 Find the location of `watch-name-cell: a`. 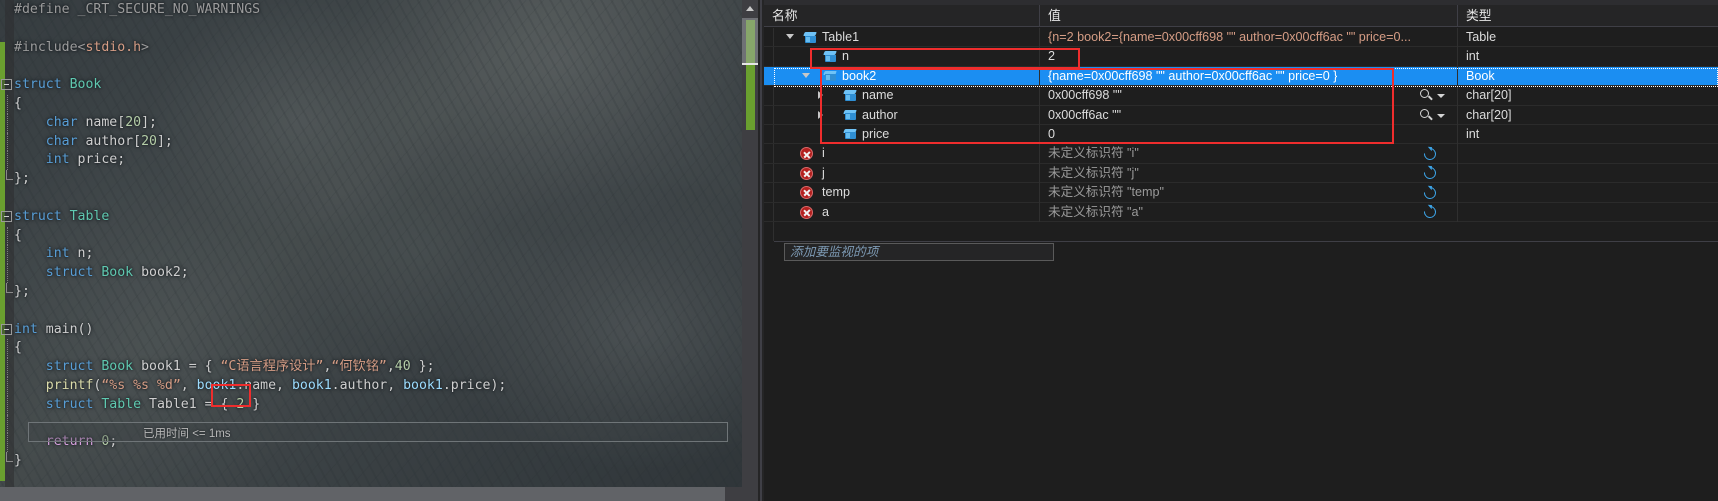

watch-name-cell: a is located at coordinates (902, 212).